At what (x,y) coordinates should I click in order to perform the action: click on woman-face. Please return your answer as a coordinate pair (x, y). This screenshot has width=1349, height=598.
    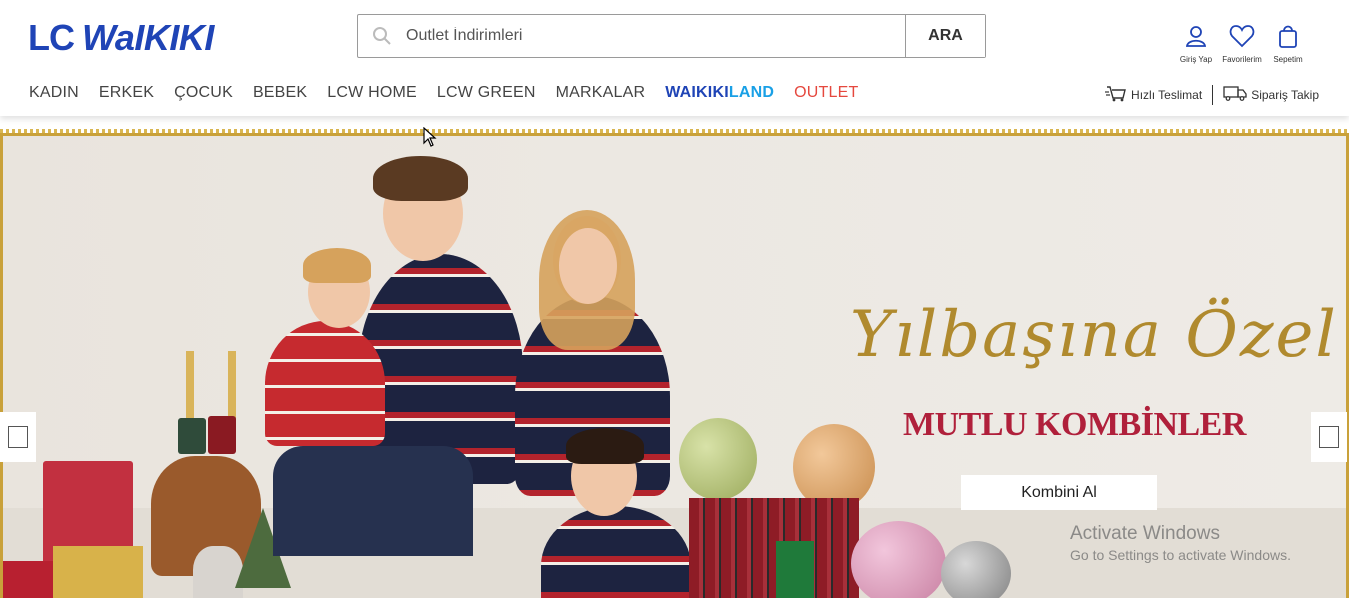
    Looking at the image, I should click on (588, 266).